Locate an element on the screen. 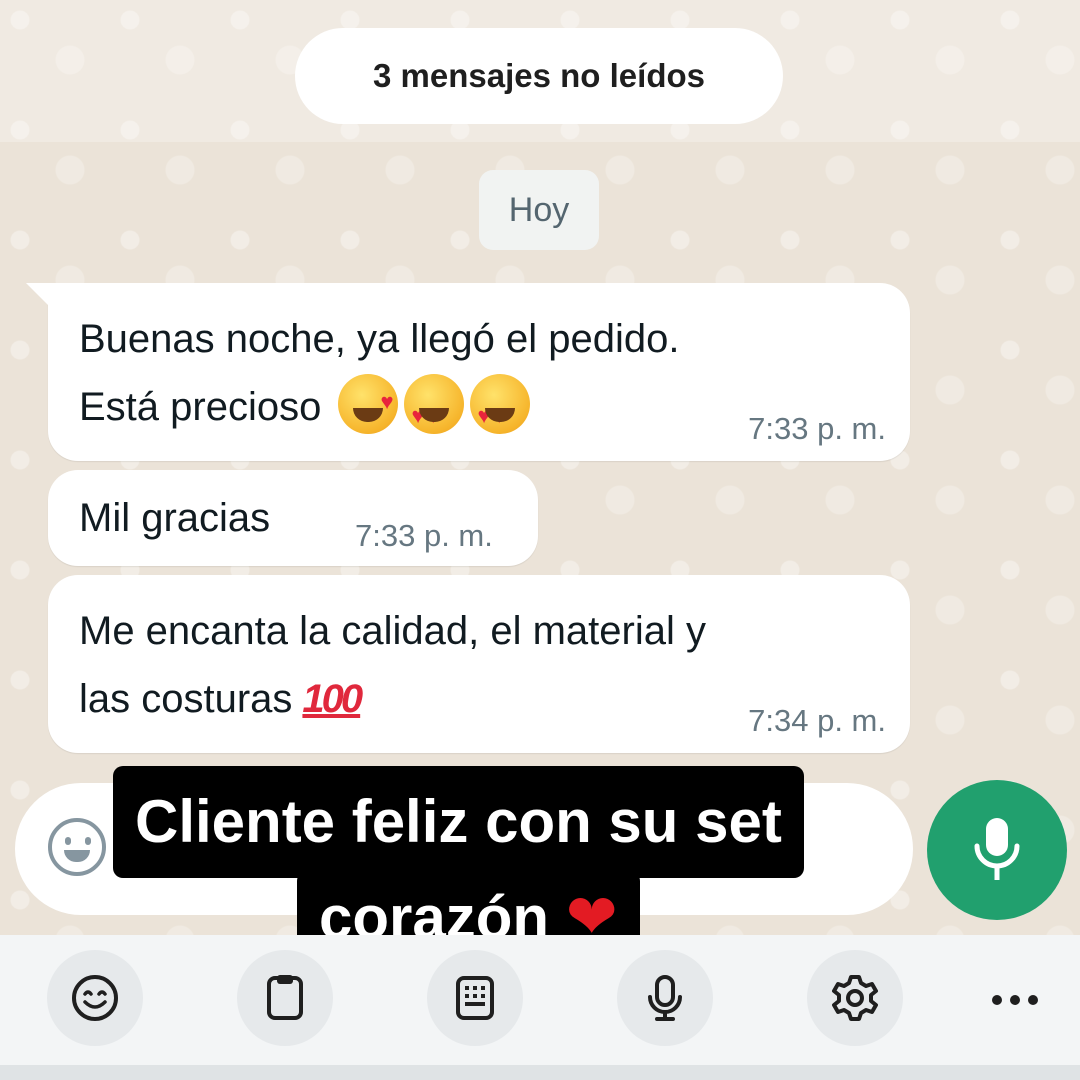  keyboard-settings-button is located at coordinates (855, 998).